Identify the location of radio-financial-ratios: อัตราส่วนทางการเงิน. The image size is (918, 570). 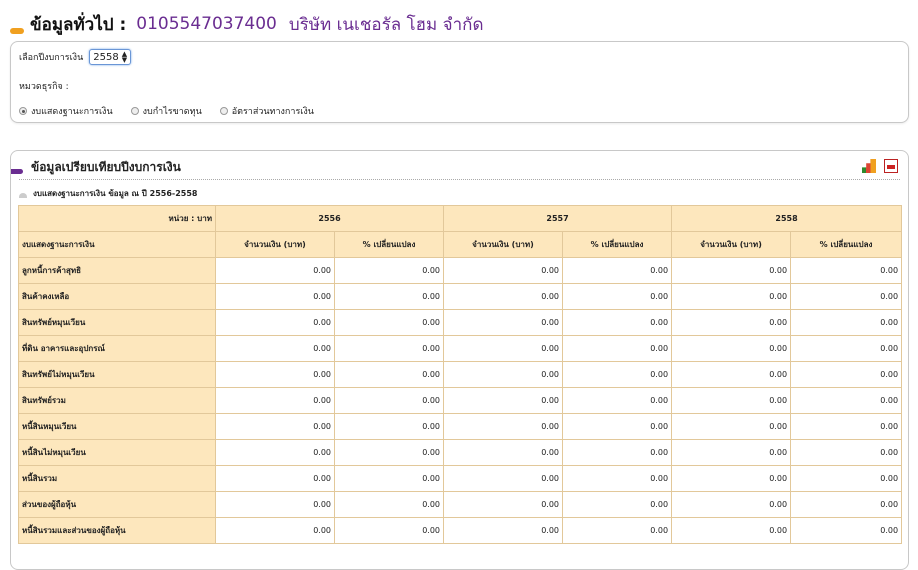
(266, 111).